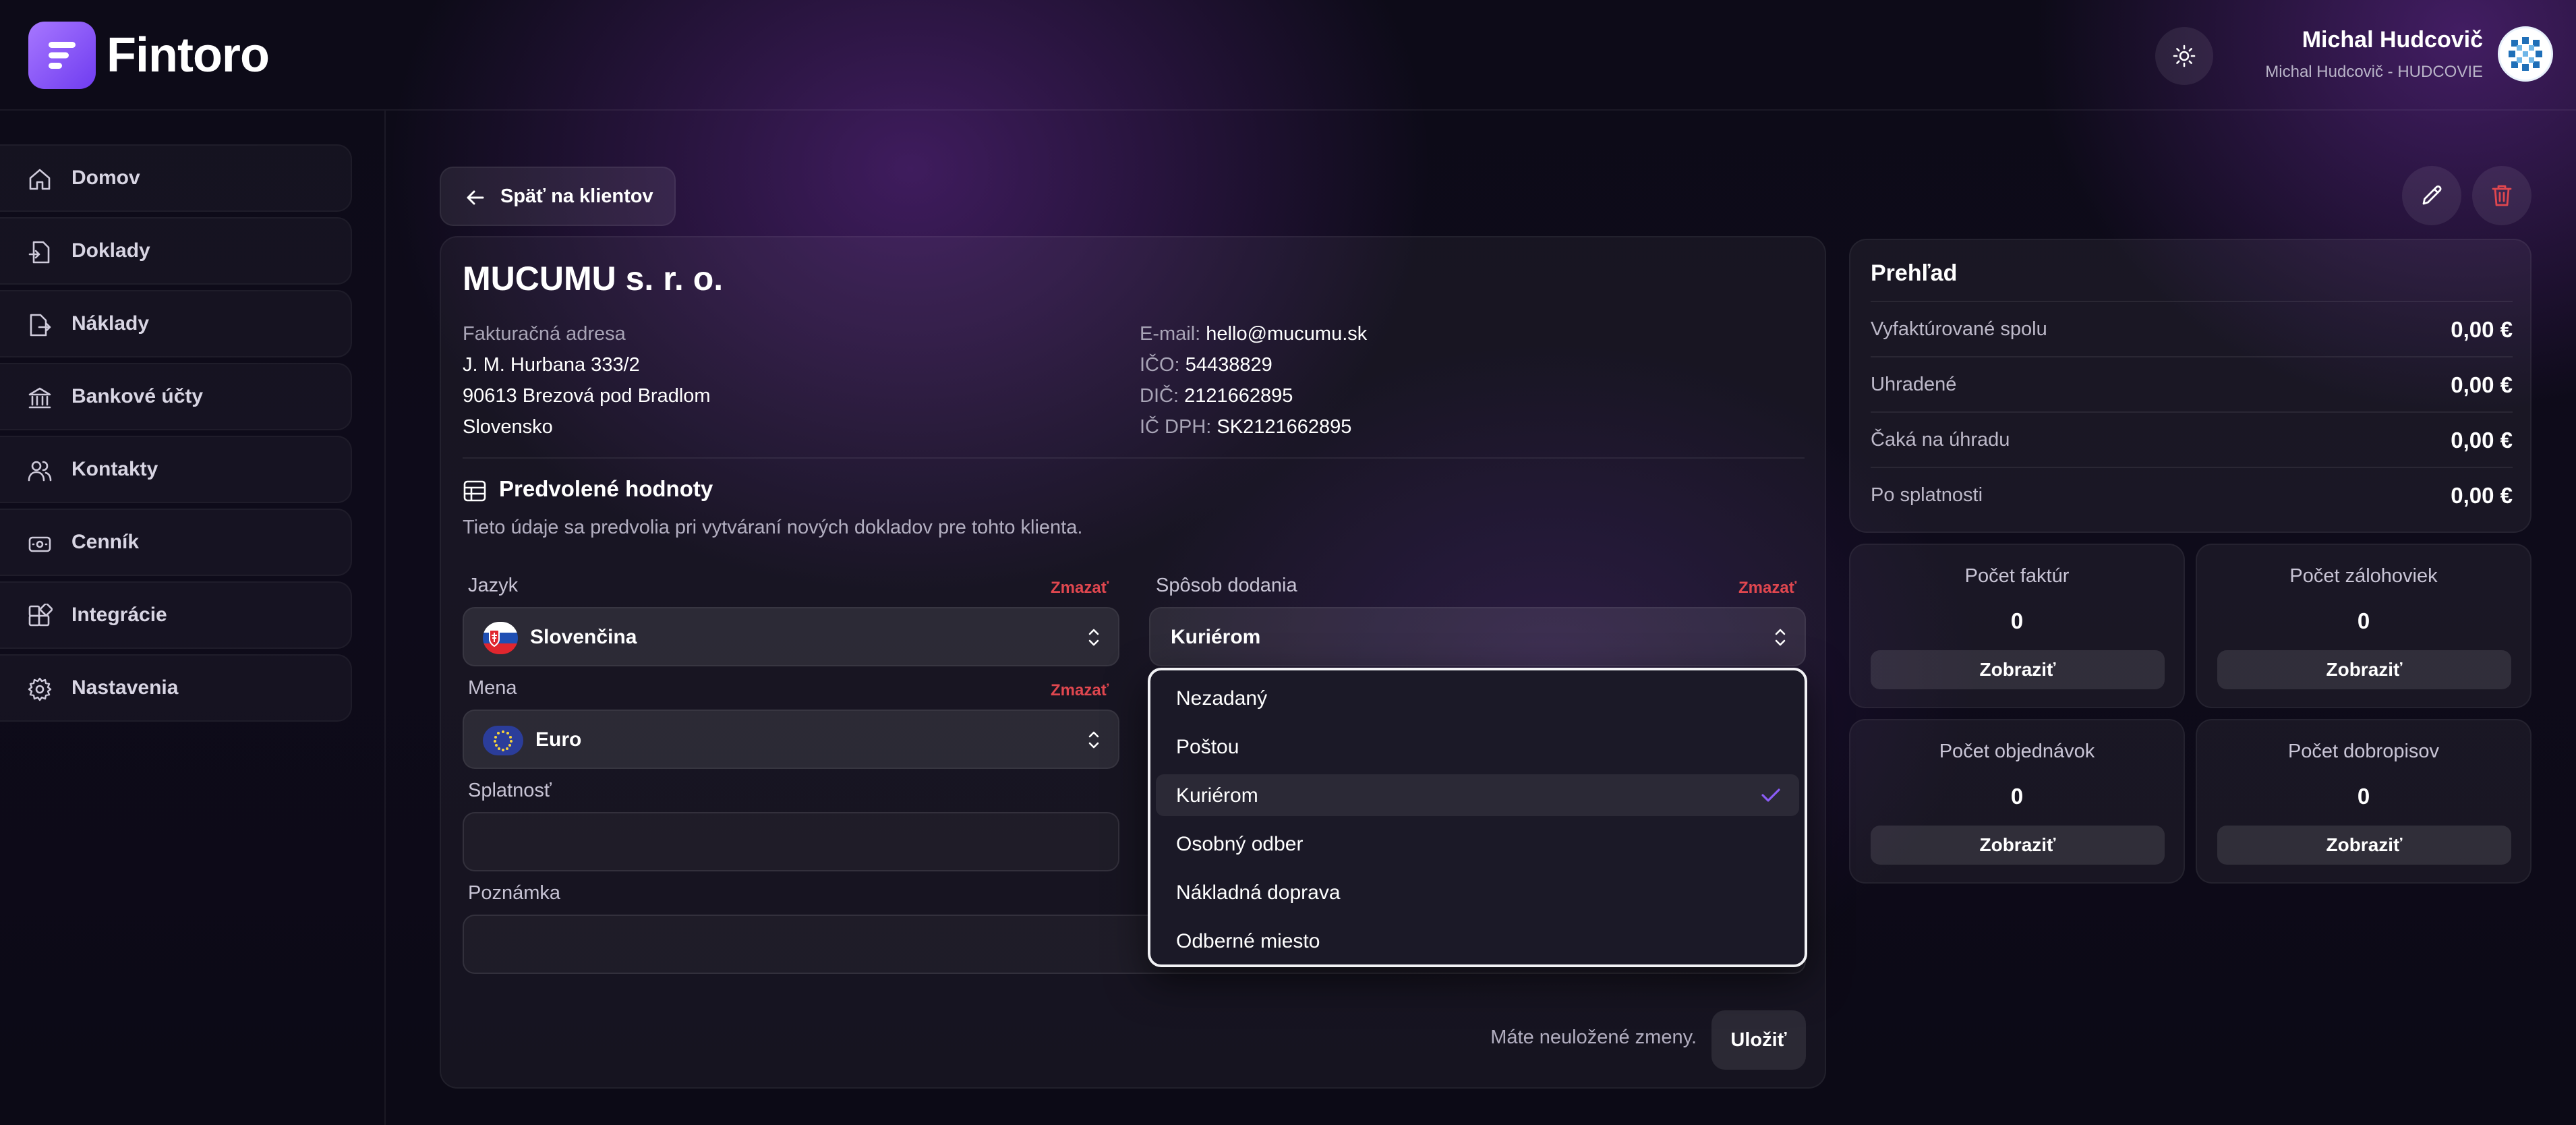 This screenshot has height=1125, width=2576. I want to click on trash-icon, so click(2502, 195).